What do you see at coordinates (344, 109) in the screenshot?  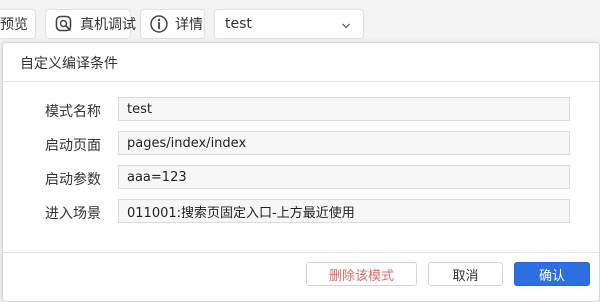 I see `mode-name-input` at bounding box center [344, 109].